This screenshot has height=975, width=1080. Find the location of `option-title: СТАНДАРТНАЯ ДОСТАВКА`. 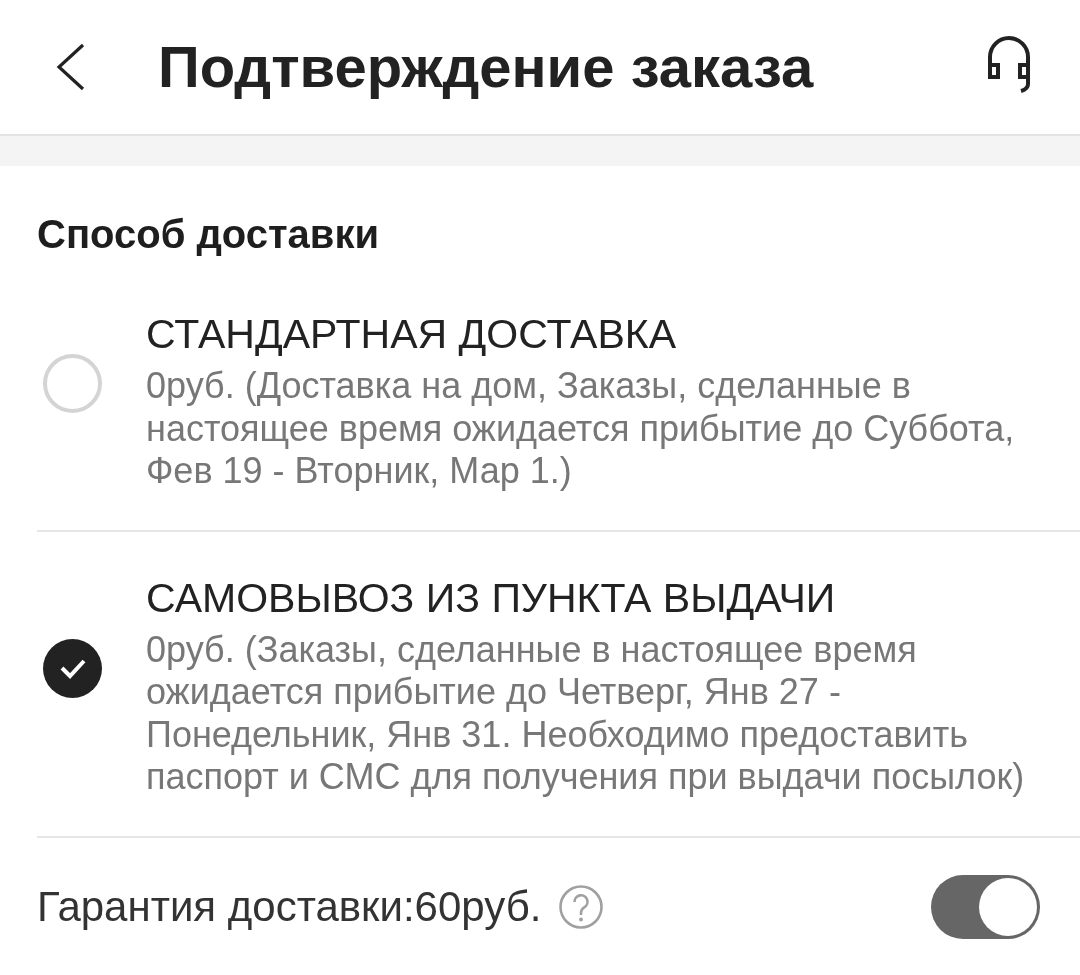

option-title: СТАНДАРТНАЯ ДОСТАВКА is located at coordinates (412, 334).